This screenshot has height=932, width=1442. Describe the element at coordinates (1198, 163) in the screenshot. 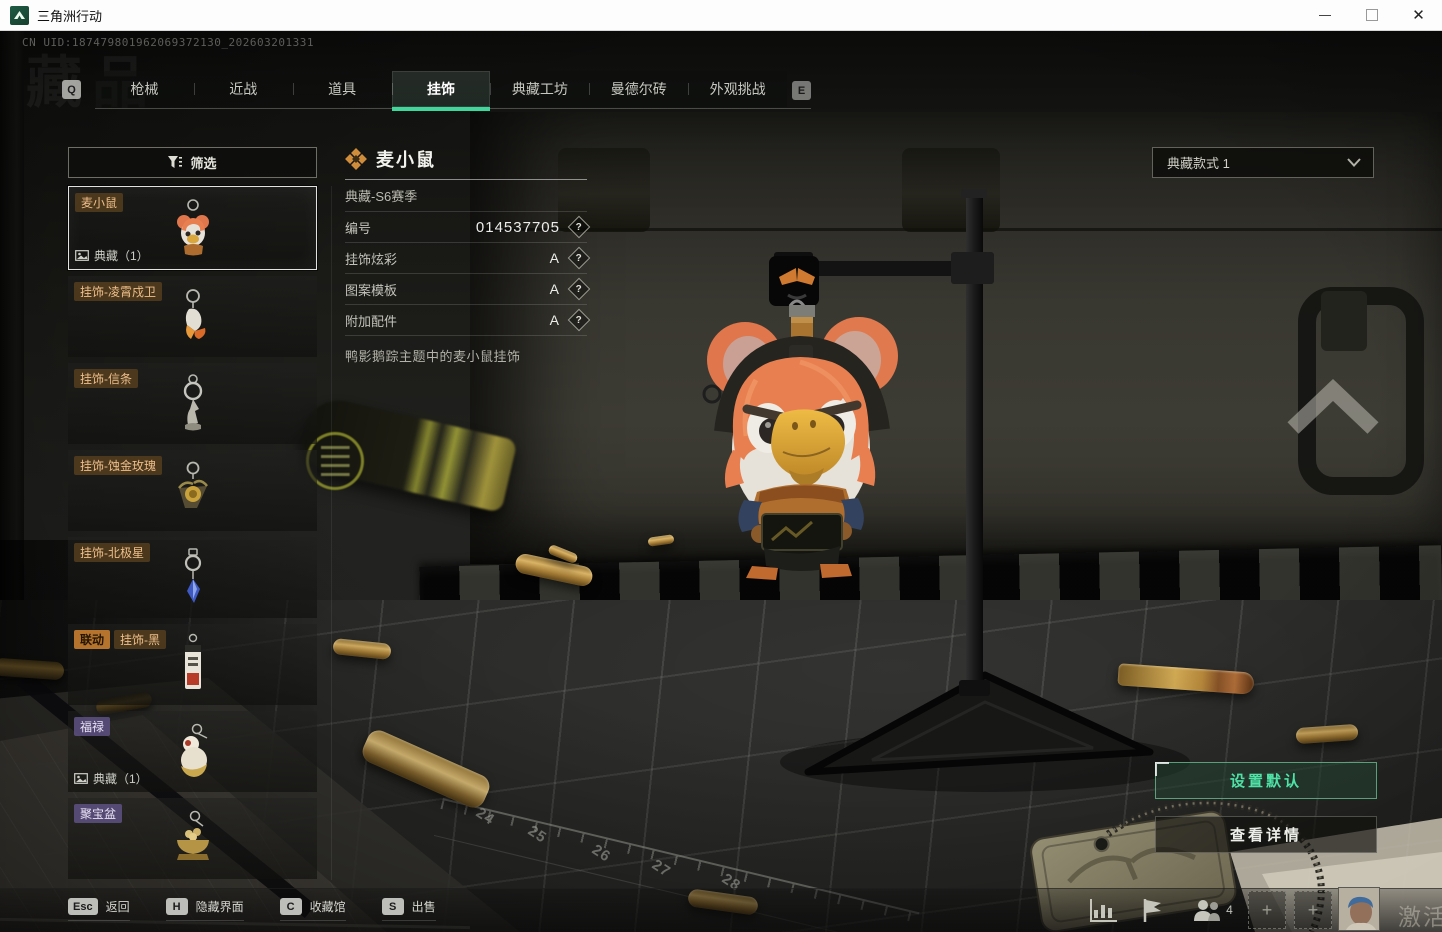

I see `style-dropdown-value: 典藏款式 1` at that location.